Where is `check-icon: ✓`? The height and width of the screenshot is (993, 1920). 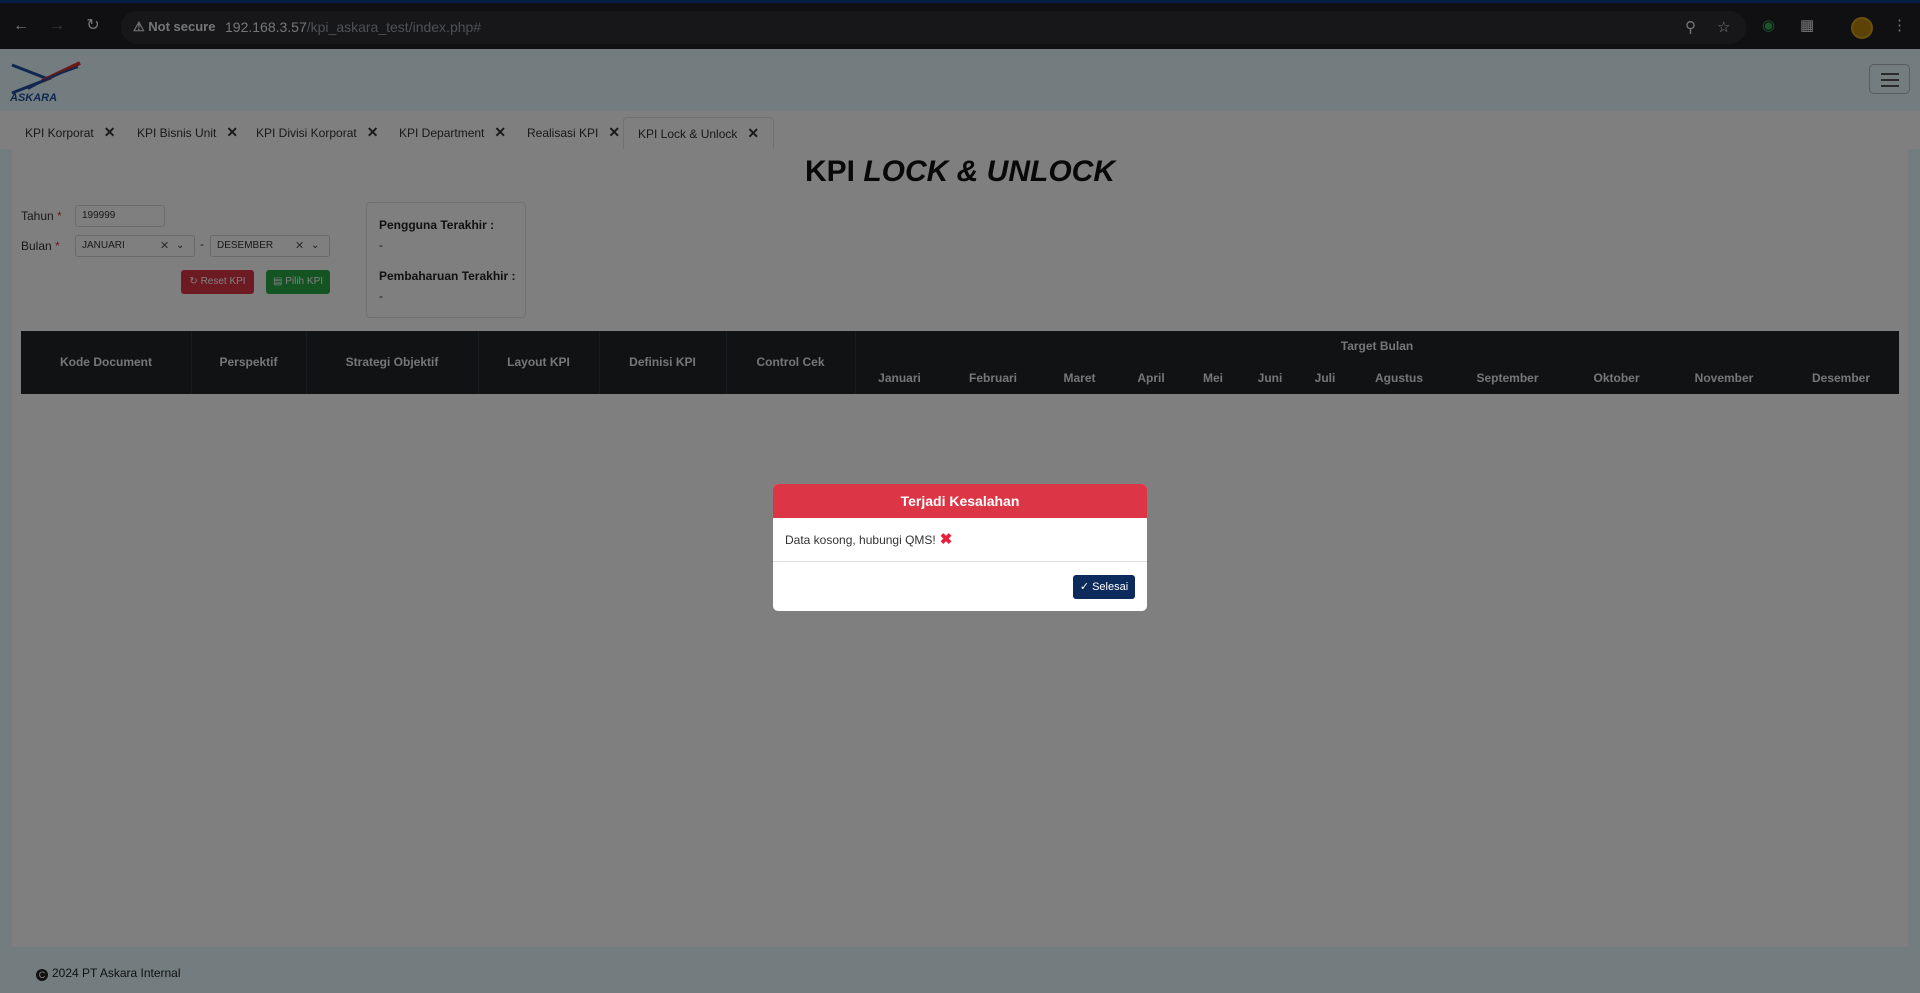
check-icon: ✓ is located at coordinates (1084, 587).